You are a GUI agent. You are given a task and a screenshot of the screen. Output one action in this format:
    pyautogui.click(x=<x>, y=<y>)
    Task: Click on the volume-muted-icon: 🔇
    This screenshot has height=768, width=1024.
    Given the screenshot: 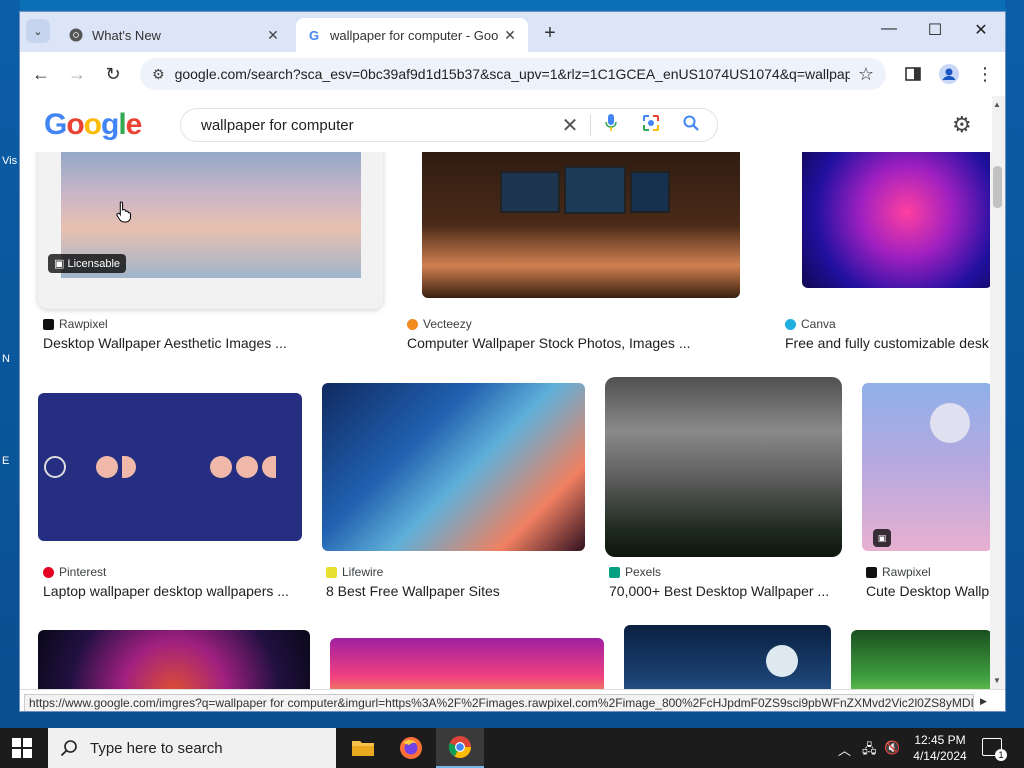 What is the action you would take?
    pyautogui.click(x=892, y=748)
    